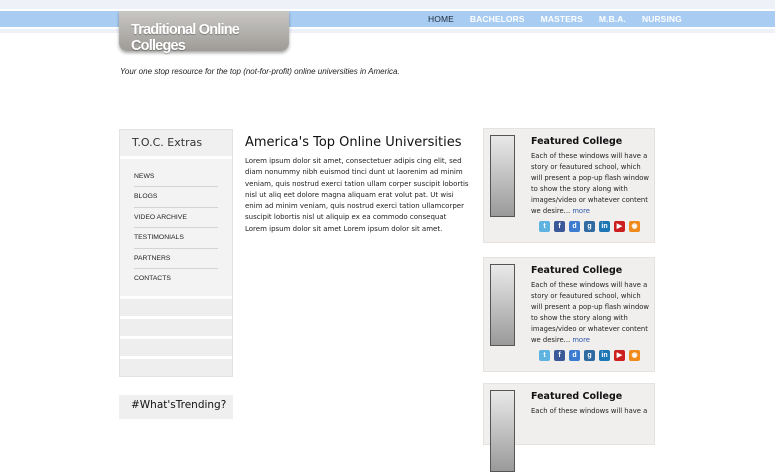 The height and width of the screenshot is (472, 775). Describe the element at coordinates (497, 19) in the screenshot. I see `nav-bachelors: BACHELORS` at that location.